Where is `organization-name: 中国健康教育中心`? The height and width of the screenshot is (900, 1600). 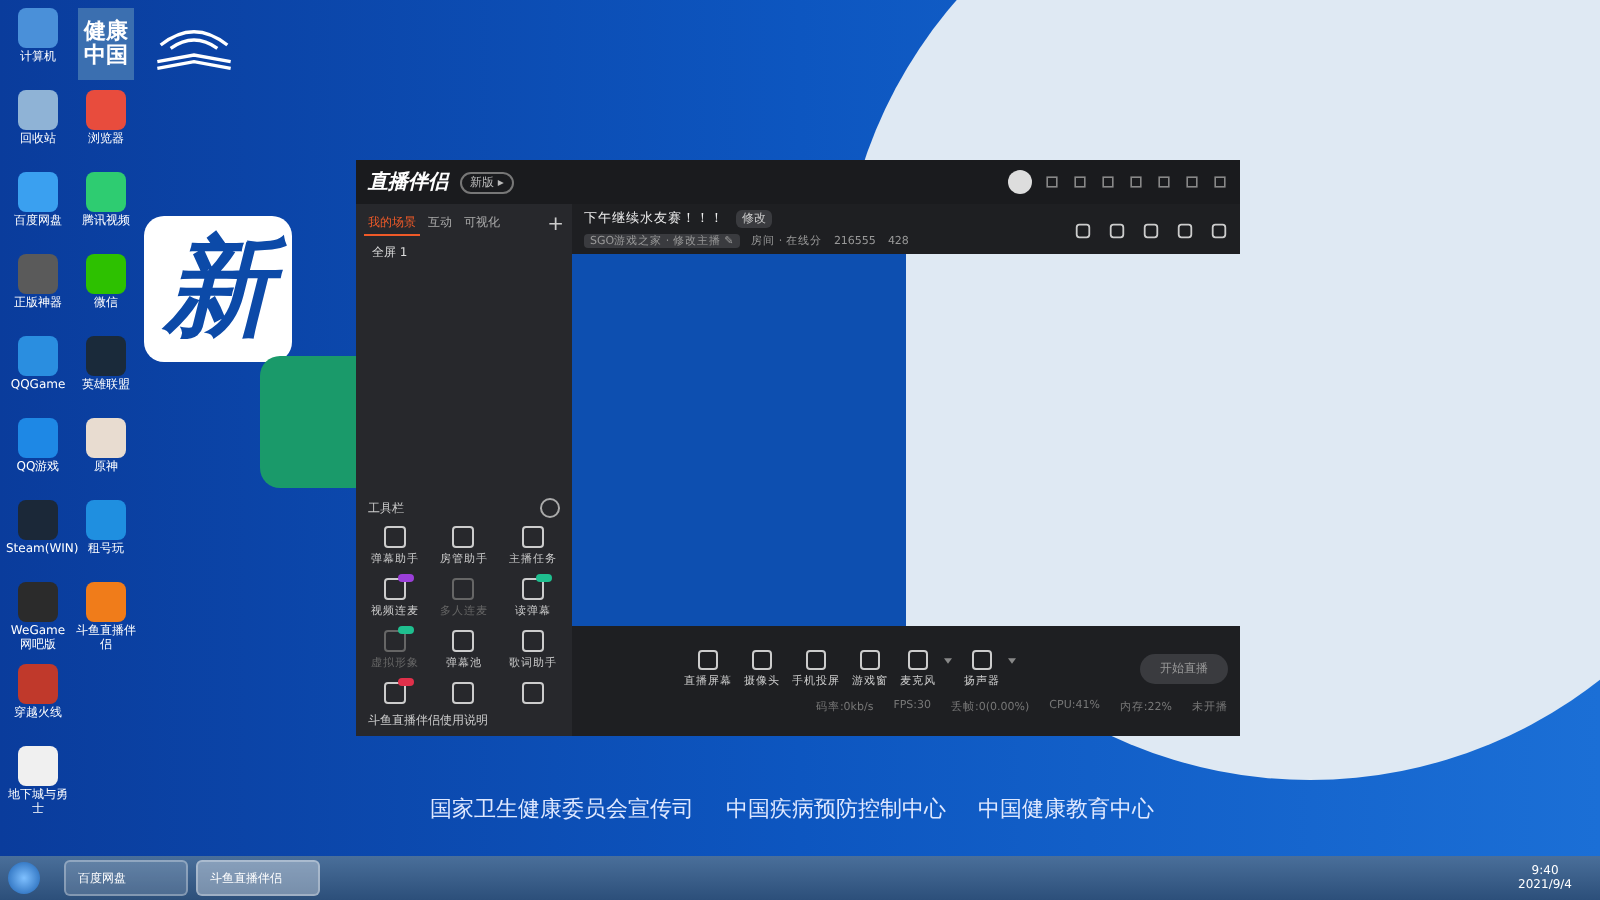
organization-name: 中国健康教育中心 is located at coordinates (1066, 809).